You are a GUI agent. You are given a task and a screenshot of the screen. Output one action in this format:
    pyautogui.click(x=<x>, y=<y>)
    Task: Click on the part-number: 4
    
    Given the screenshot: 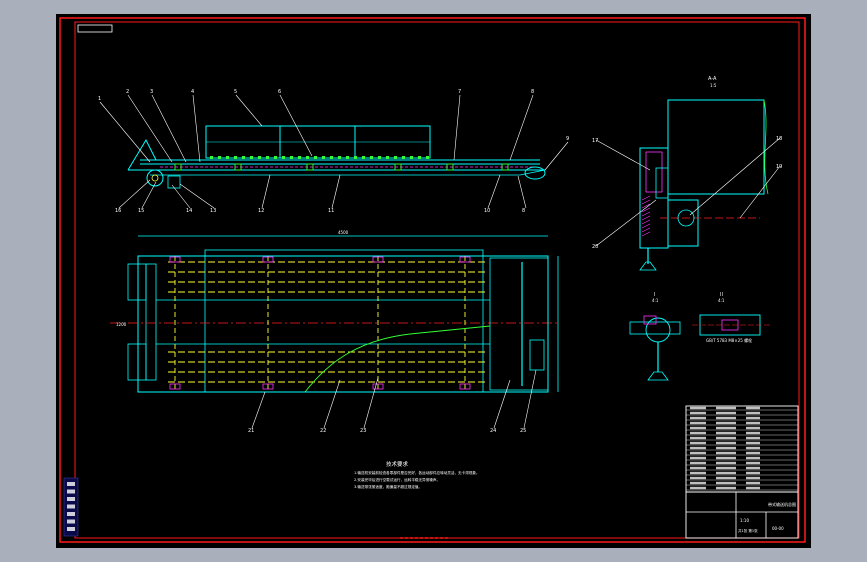 What is the action you would take?
    pyautogui.click(x=192, y=92)
    